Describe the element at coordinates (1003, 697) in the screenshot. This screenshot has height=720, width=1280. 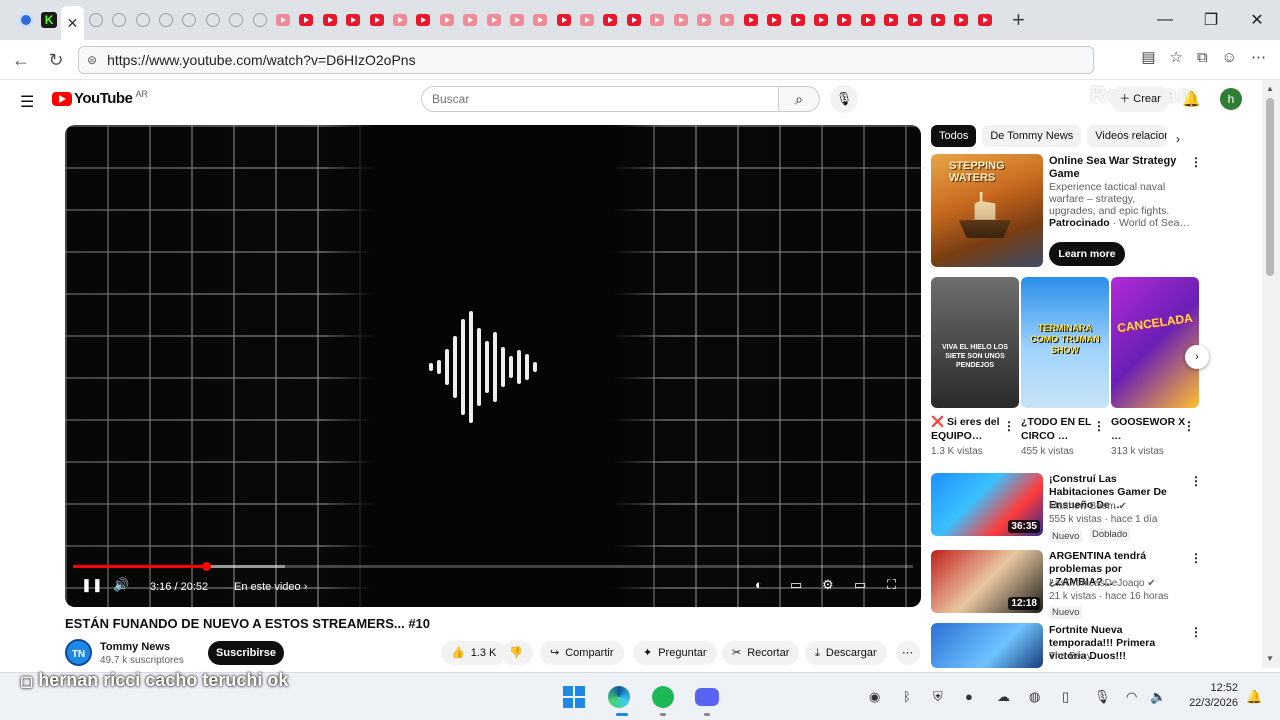
I see `onedrive-icon: ☁` at that location.